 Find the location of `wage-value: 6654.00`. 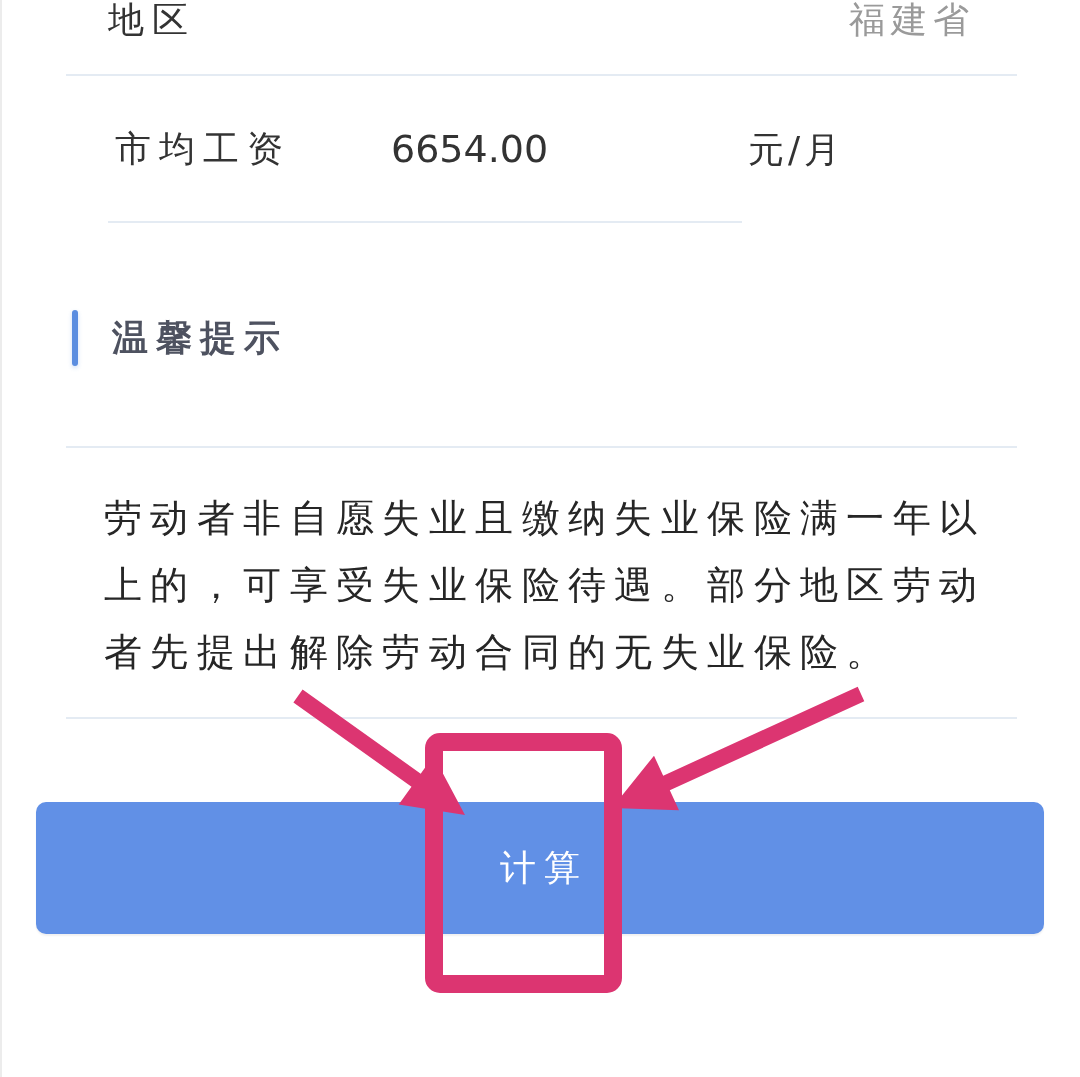

wage-value: 6654.00 is located at coordinates (470, 148).